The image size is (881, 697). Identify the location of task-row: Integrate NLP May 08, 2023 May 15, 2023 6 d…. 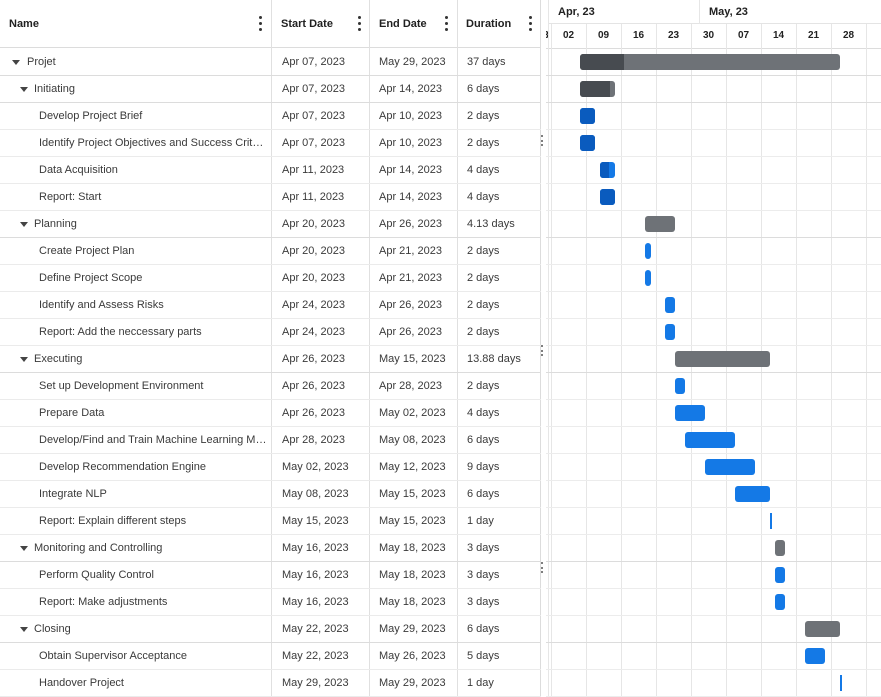
(270, 494).